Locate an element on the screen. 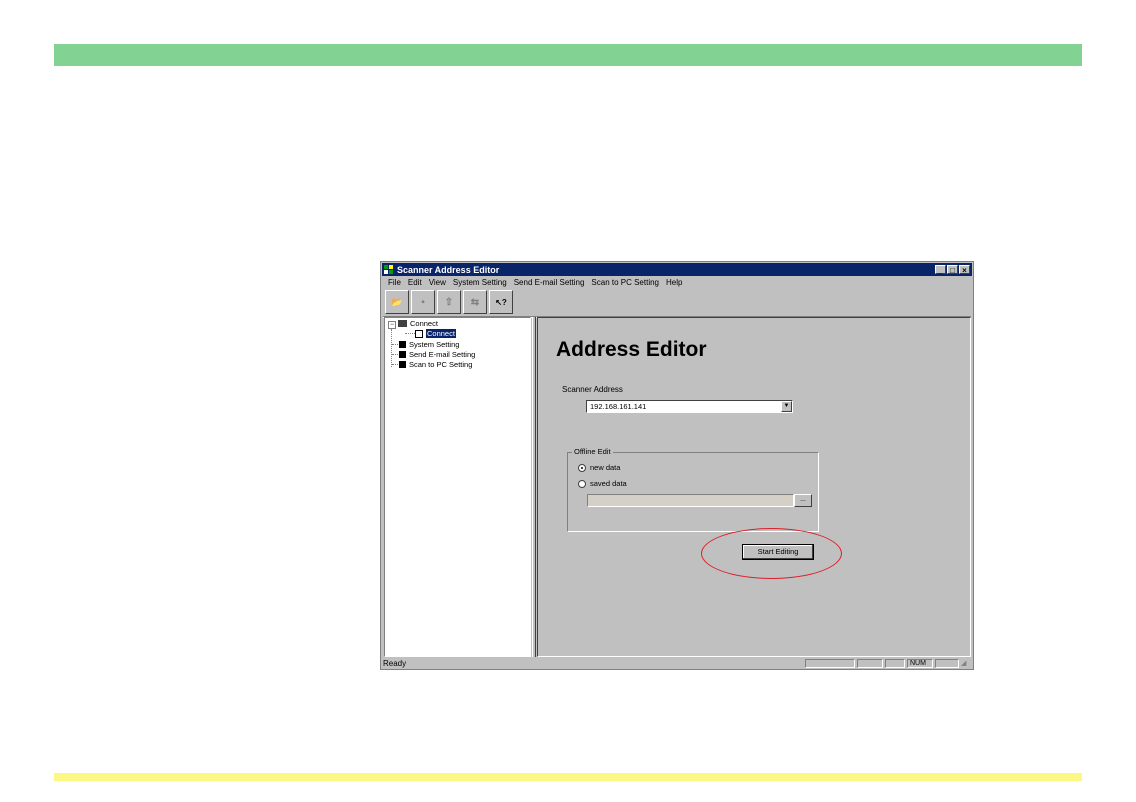 This screenshot has width=1136, height=802. top-green-band is located at coordinates (568, 55).